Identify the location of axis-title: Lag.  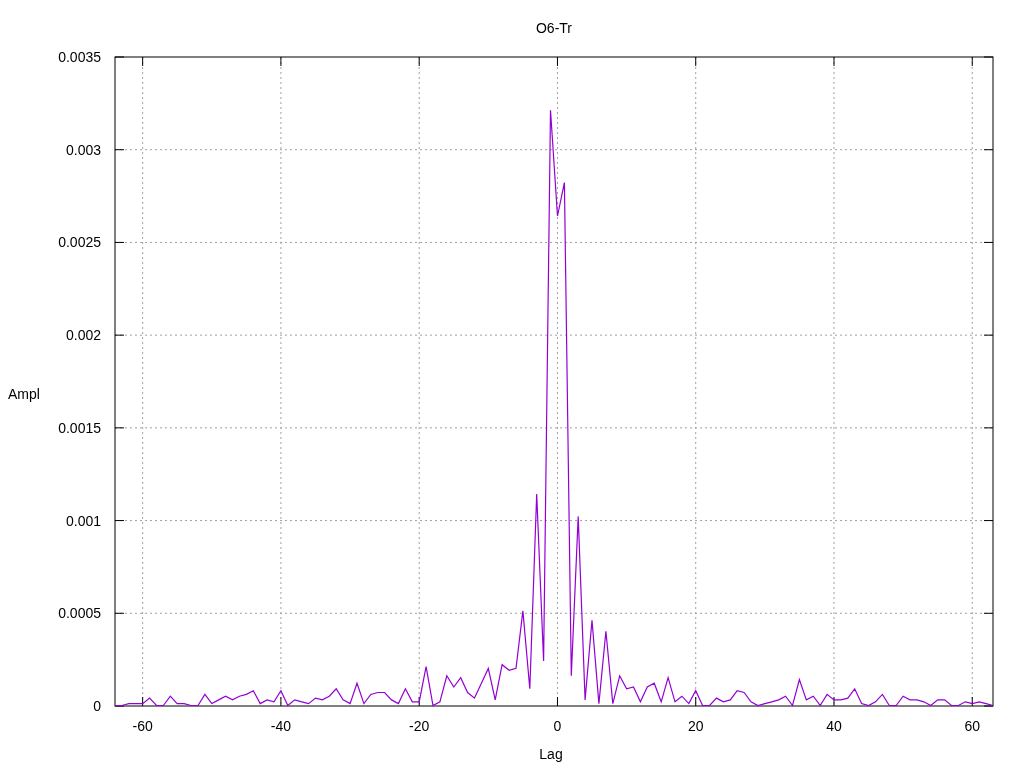
(551, 754).